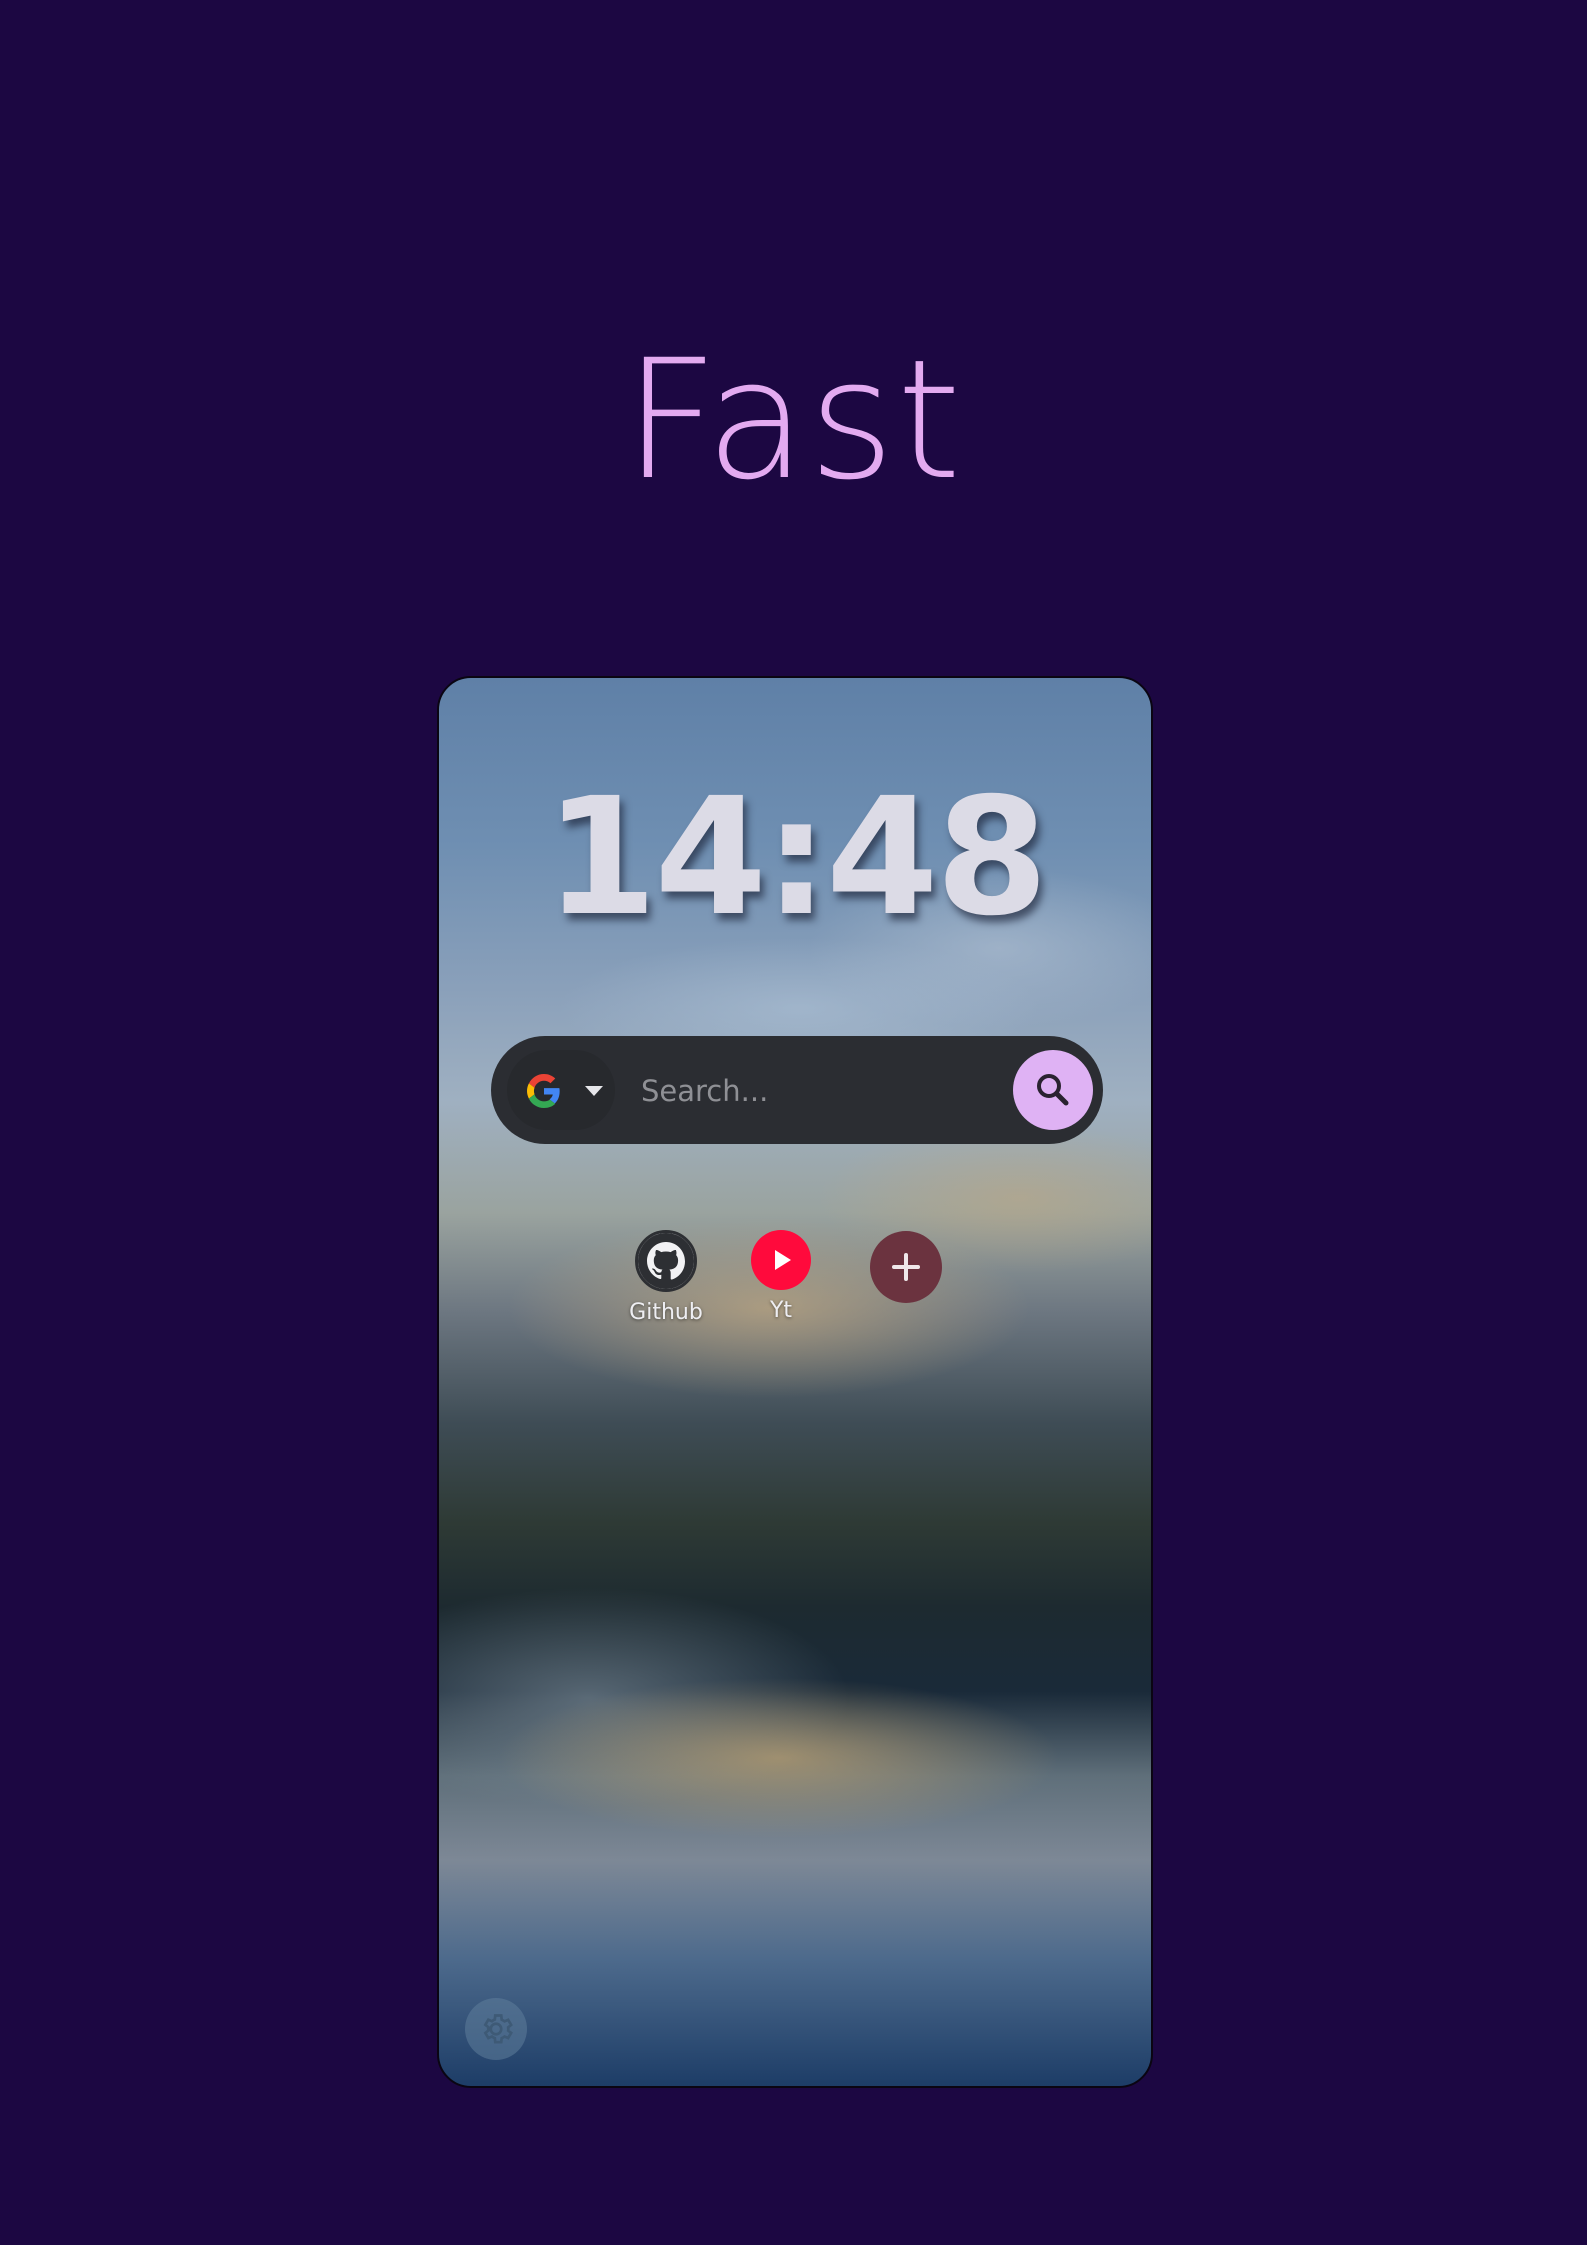 Image resolution: width=1587 pixels, height=2245 pixels. What do you see at coordinates (796, 858) in the screenshot?
I see `clock-time: 14:48` at bounding box center [796, 858].